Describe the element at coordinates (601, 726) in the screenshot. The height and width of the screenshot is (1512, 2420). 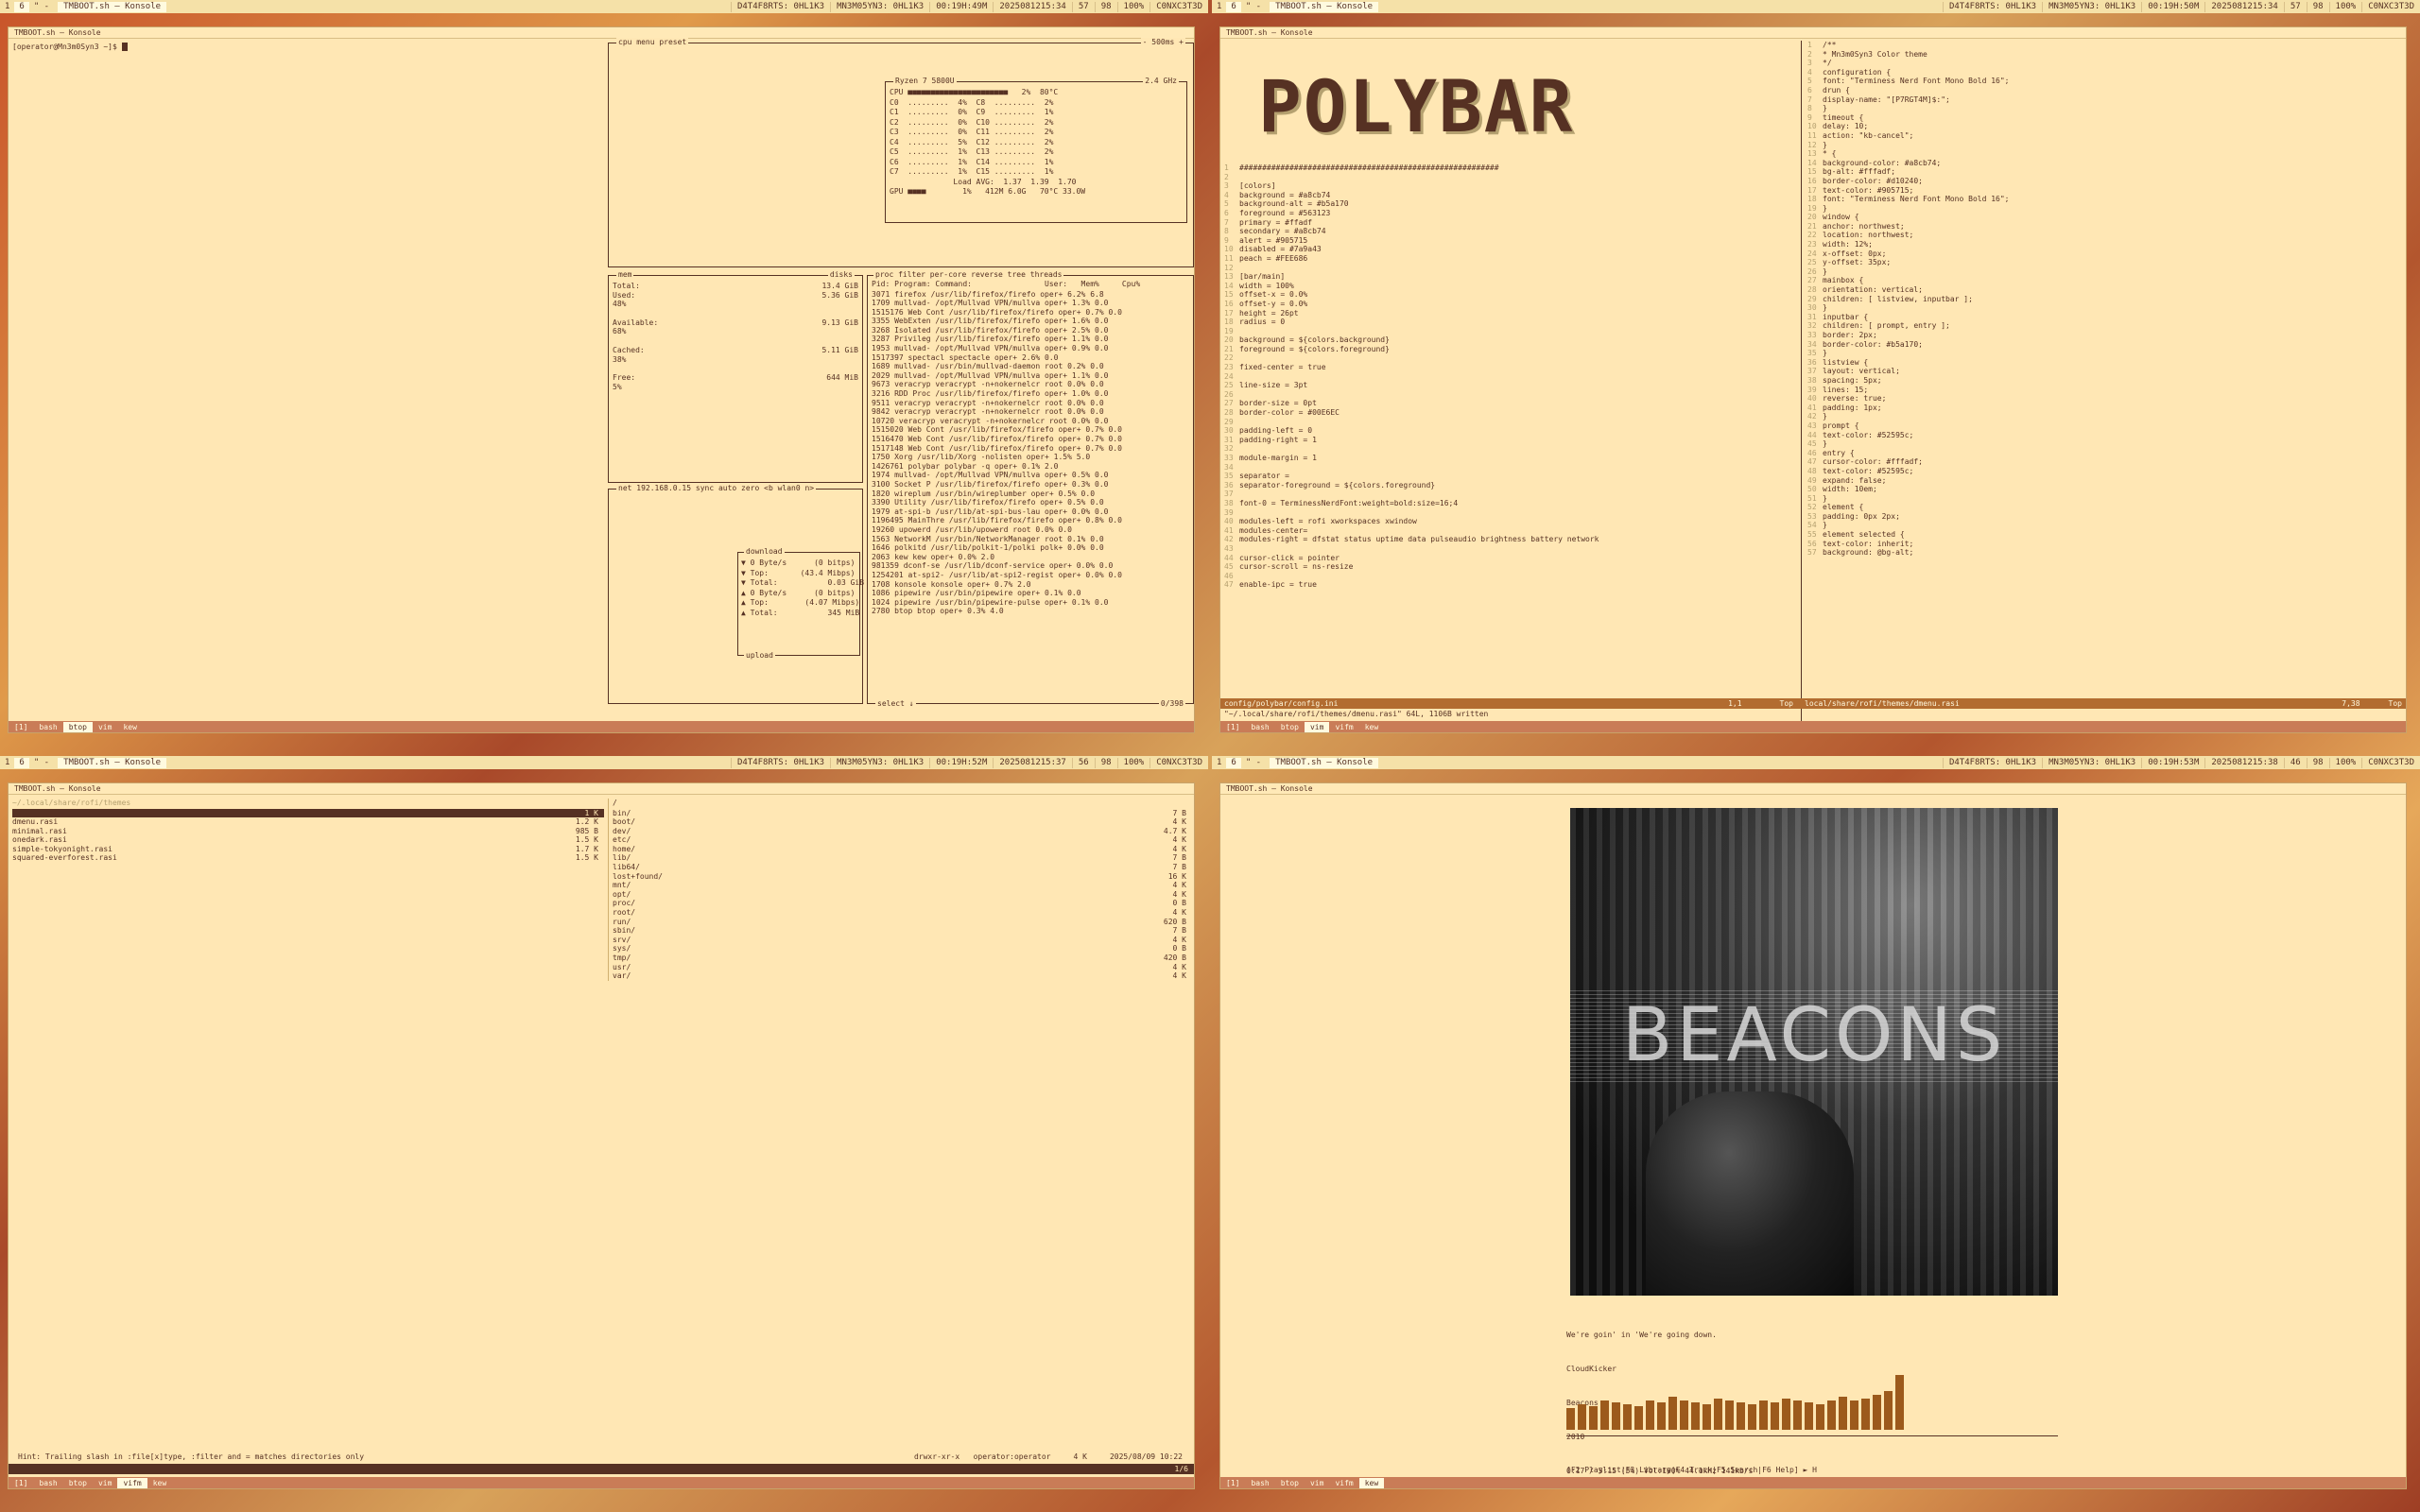
I see `tab-bar: [1] bash btop vim kew` at that location.